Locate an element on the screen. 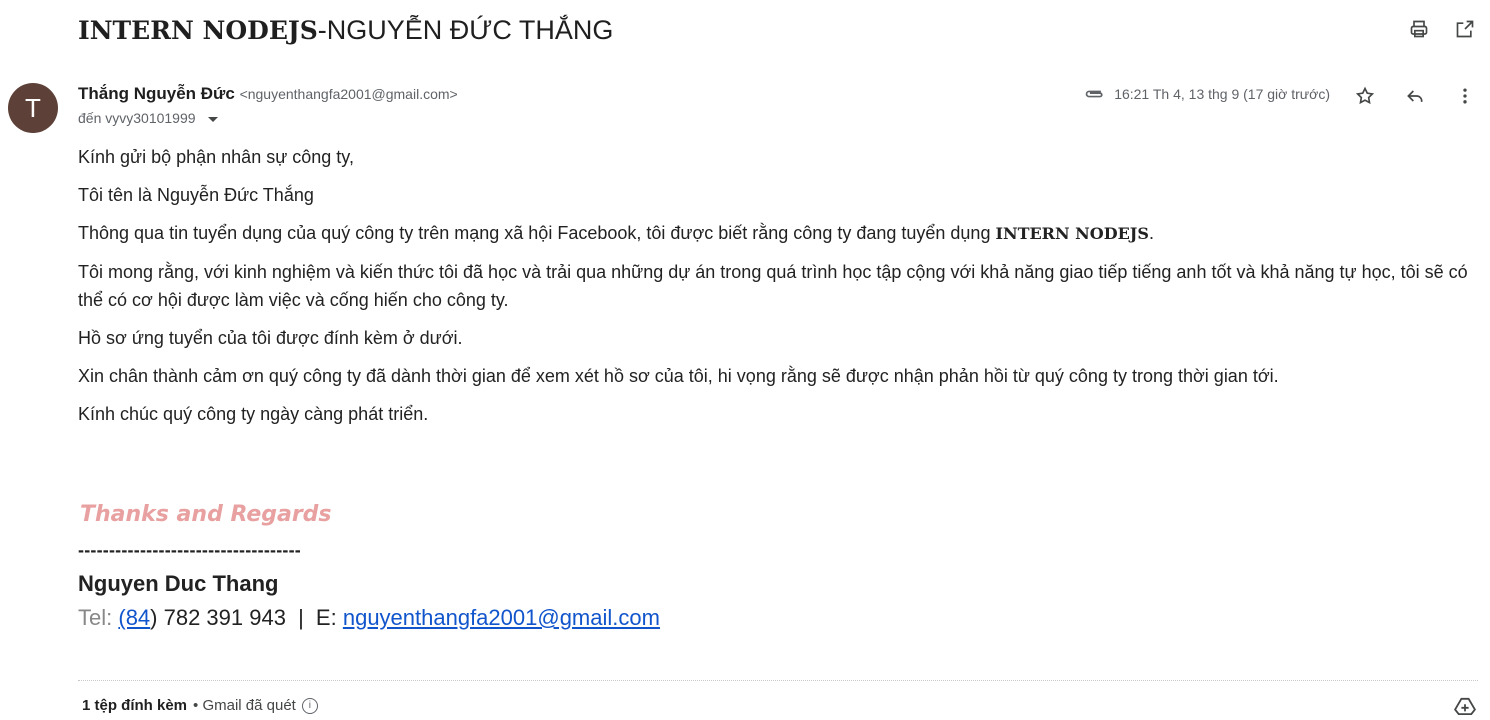 Image resolution: width=1490 pixels, height=720 pixels. subject-bold-part: INTERN NODEJS is located at coordinates (198, 30).